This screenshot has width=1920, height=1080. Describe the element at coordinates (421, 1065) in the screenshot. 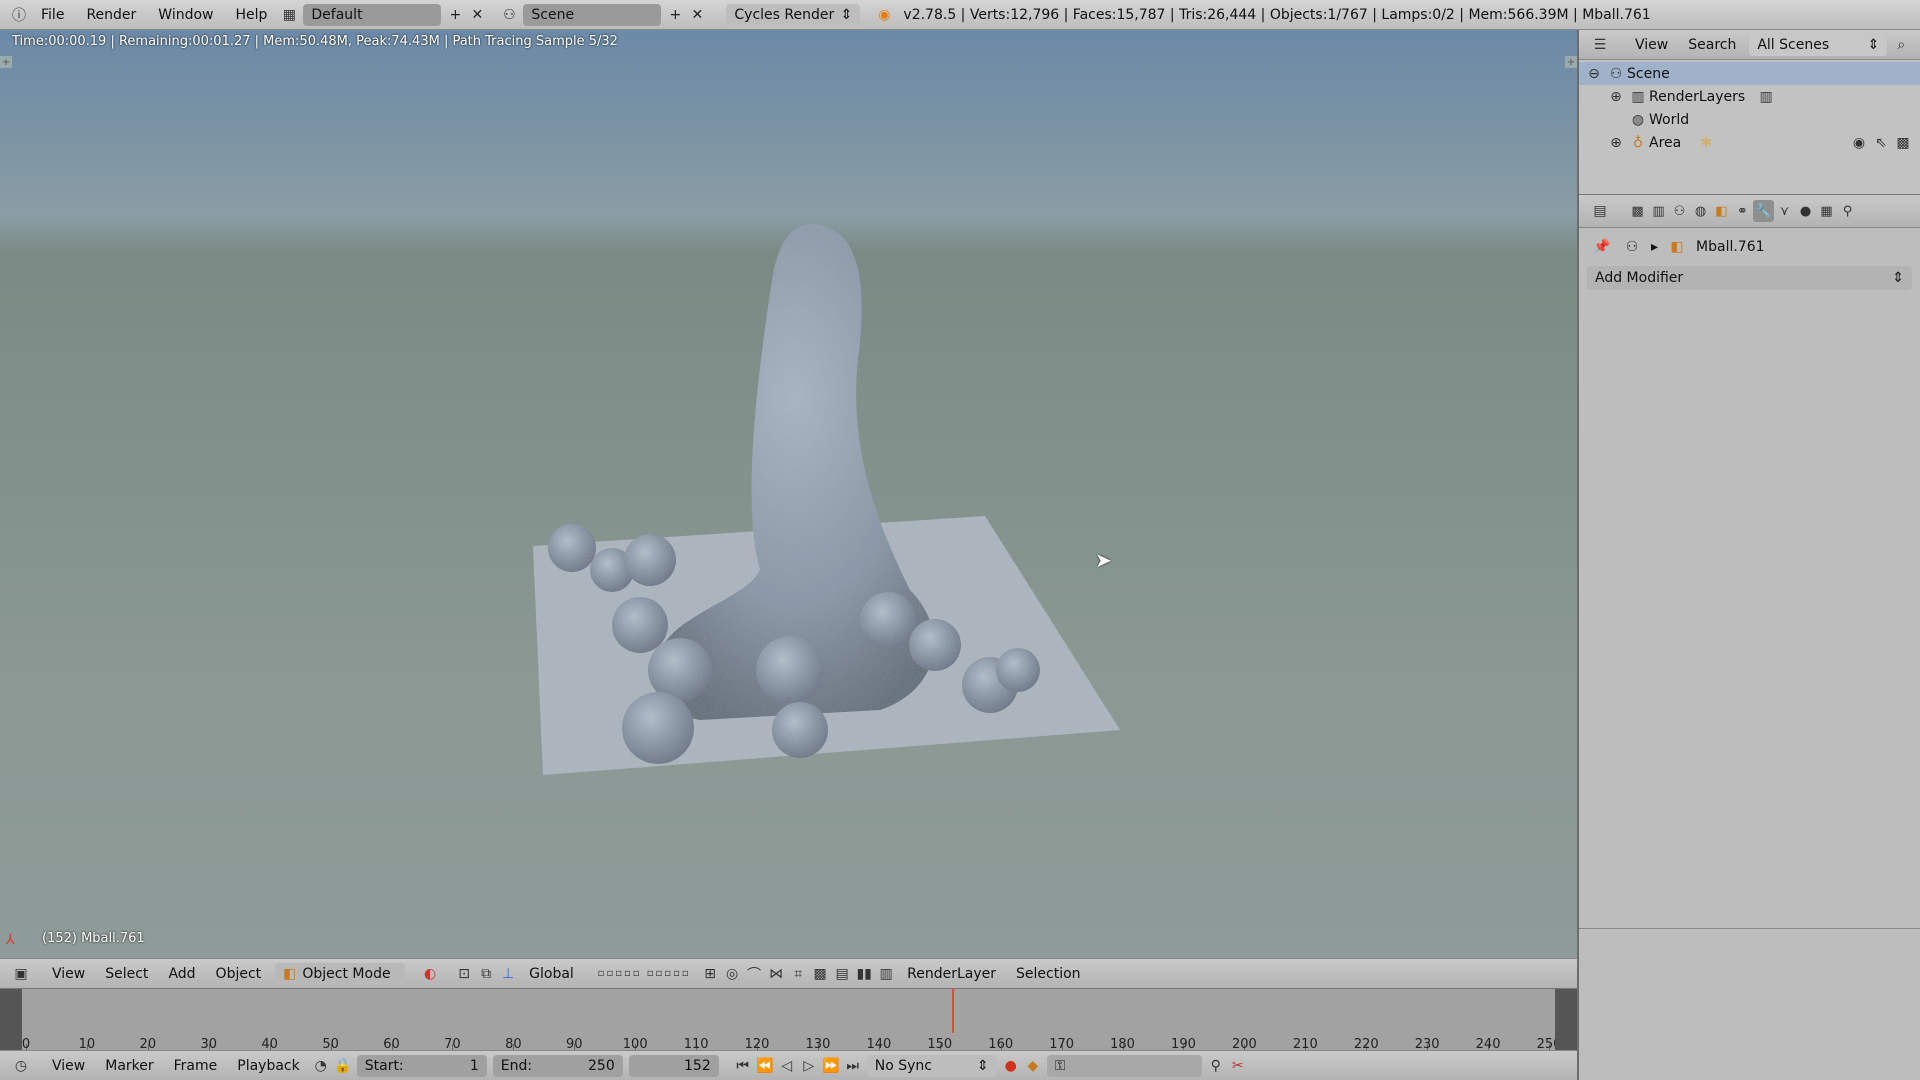

I see `start-frame-field: Start: 1` at that location.